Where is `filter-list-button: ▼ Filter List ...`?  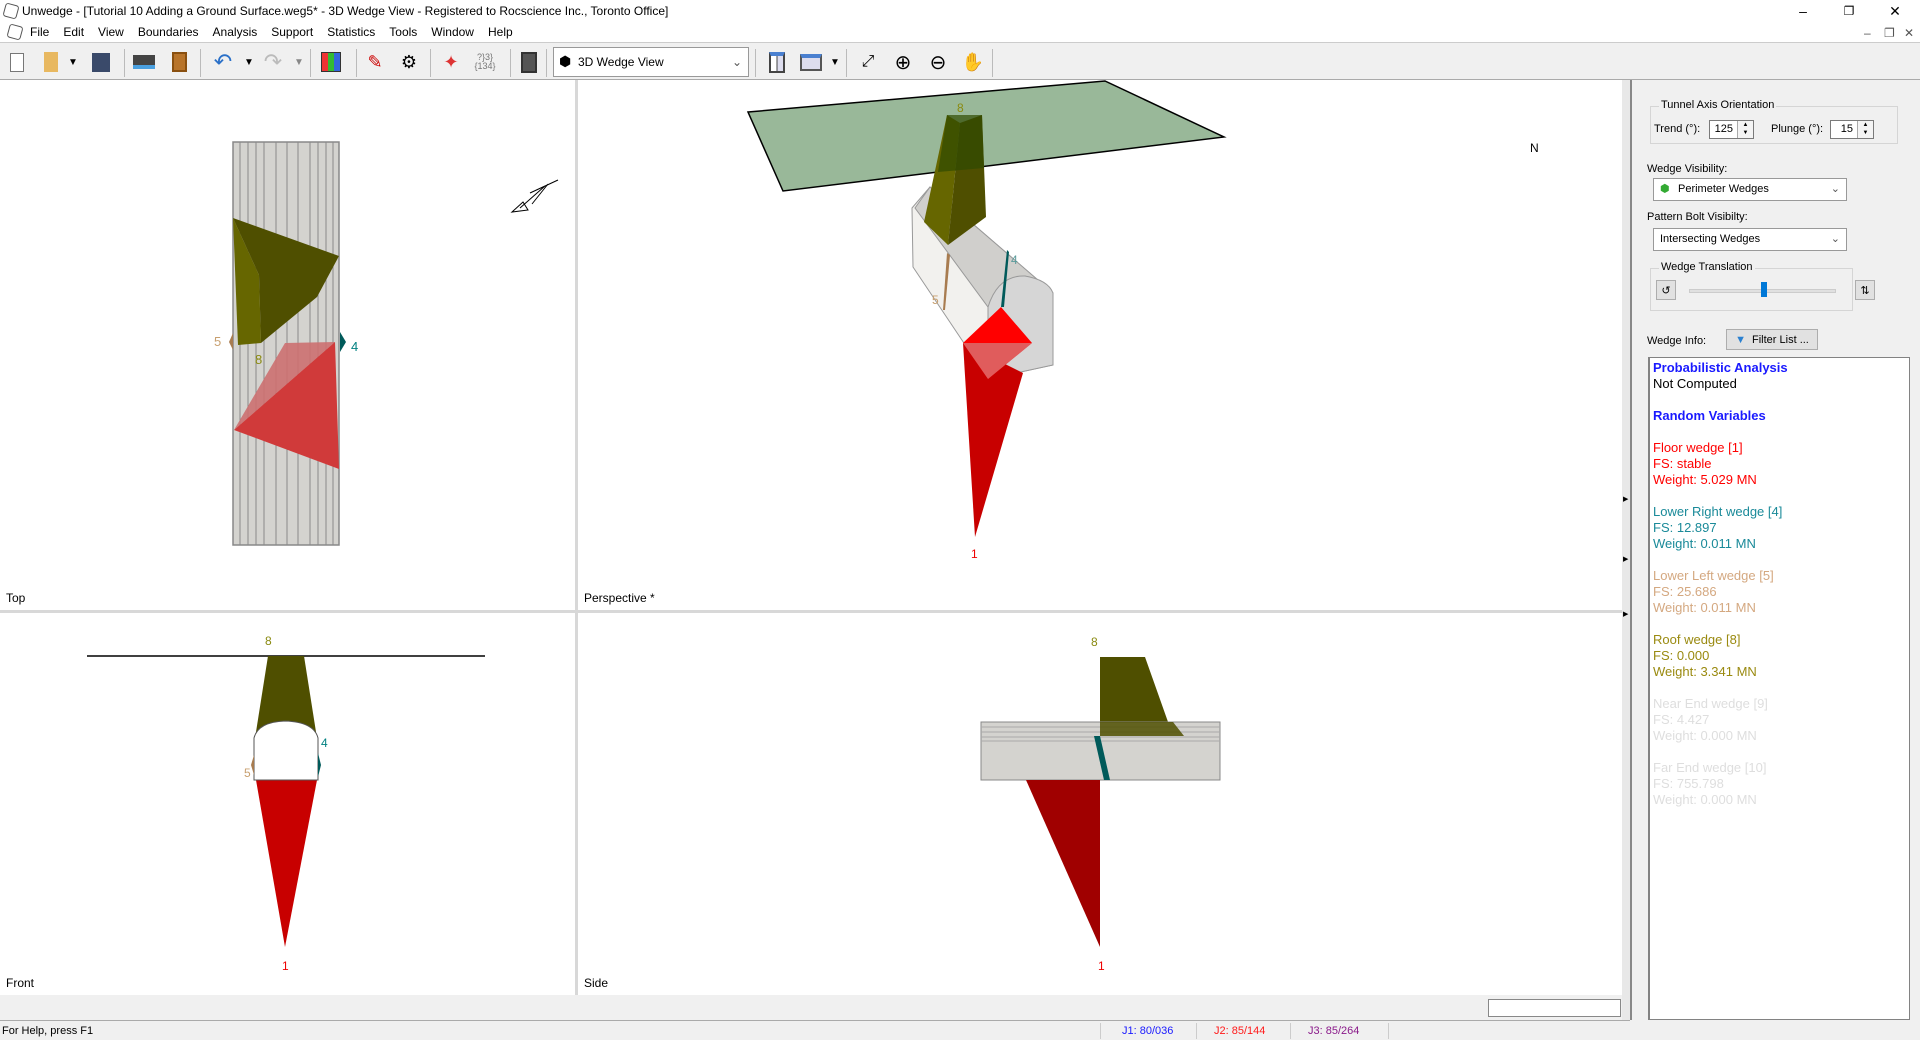 filter-list-button: ▼ Filter List ... is located at coordinates (1772, 339).